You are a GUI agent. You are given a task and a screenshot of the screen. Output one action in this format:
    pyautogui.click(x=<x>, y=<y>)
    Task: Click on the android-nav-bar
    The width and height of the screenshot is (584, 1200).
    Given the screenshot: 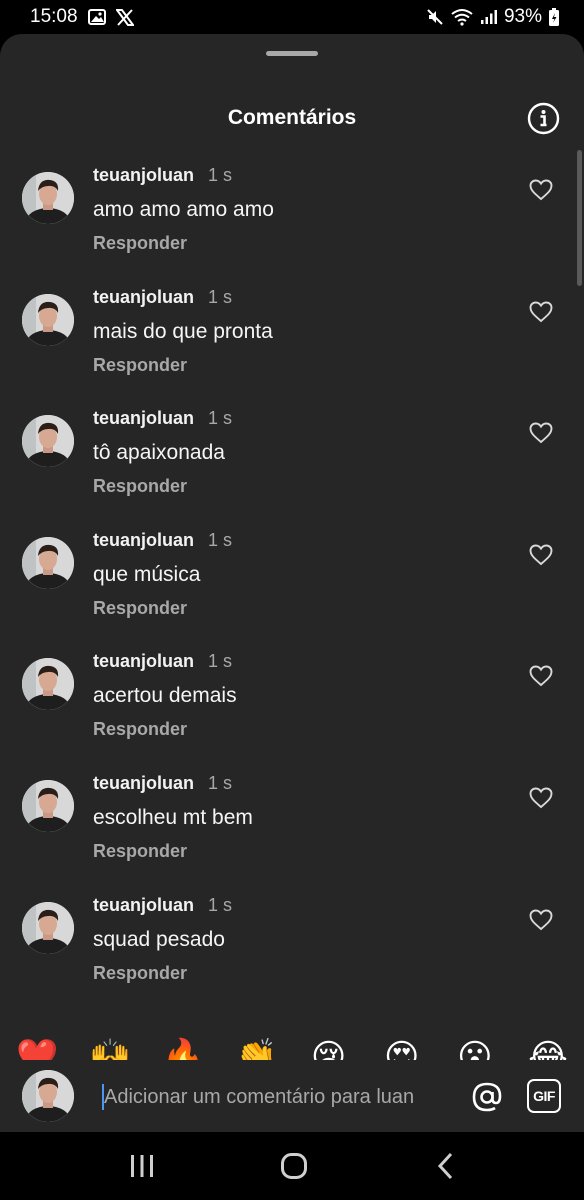 What is the action you would take?
    pyautogui.click(x=292, y=1166)
    